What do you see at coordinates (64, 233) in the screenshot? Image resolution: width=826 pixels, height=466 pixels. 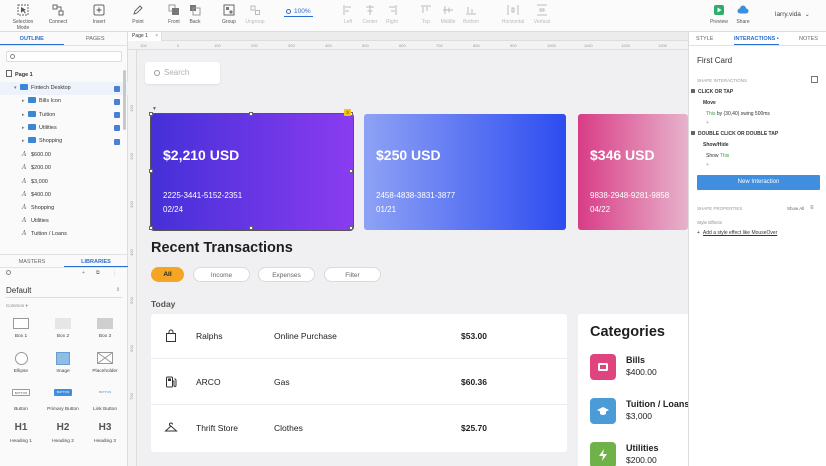 I see `outline-text-item: A Tuition / Loans` at bounding box center [64, 233].